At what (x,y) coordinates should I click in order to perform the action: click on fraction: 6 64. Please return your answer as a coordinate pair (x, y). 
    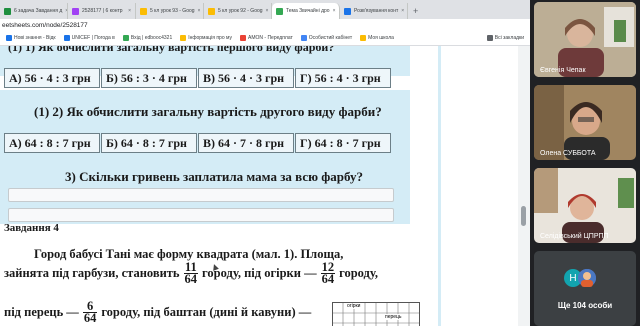
    Looking at the image, I should click on (90, 312).